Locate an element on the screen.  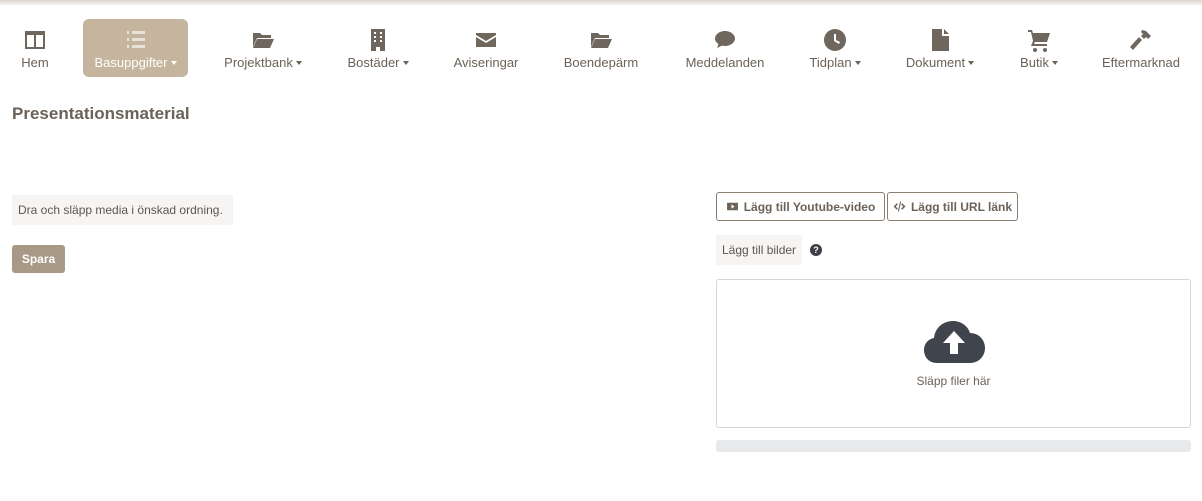
save-button-label: Spara is located at coordinates (38, 259).